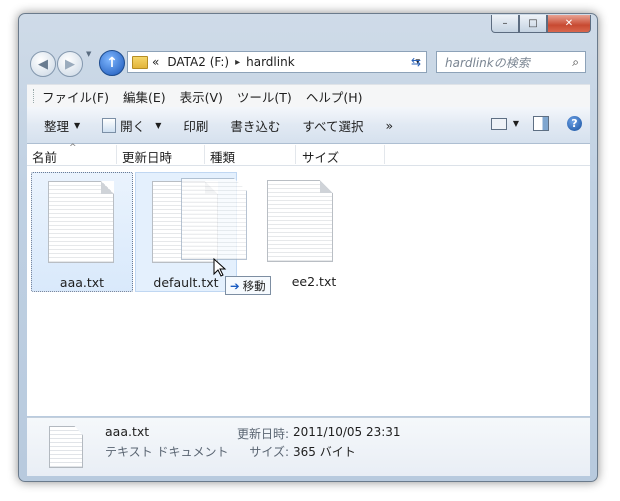 The height and width of the screenshot is (501, 620). What do you see at coordinates (220, 267) in the screenshot?
I see `mouse-cursor-icon` at bounding box center [220, 267].